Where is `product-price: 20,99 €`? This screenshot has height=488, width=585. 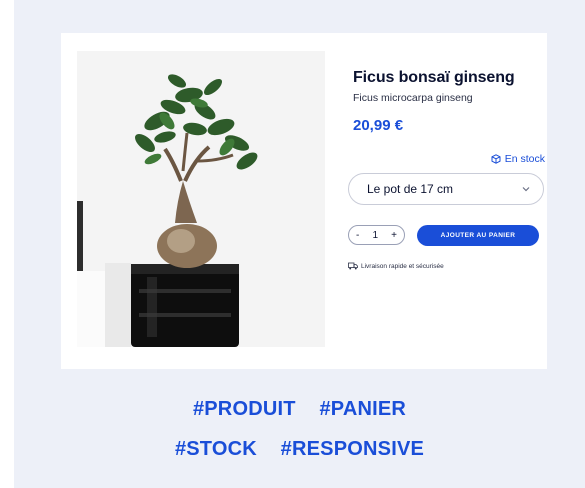
product-price: 20,99 € is located at coordinates (378, 125).